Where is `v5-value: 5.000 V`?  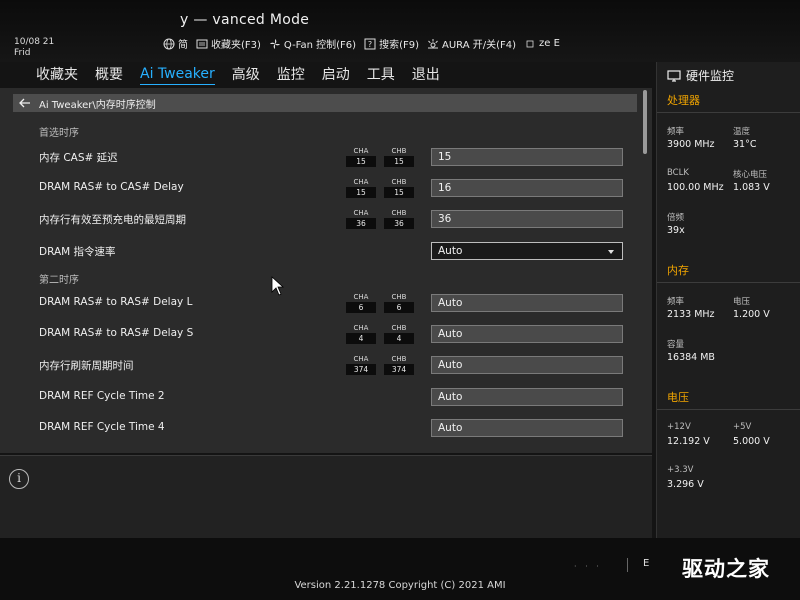 v5-value: 5.000 V is located at coordinates (751, 441).